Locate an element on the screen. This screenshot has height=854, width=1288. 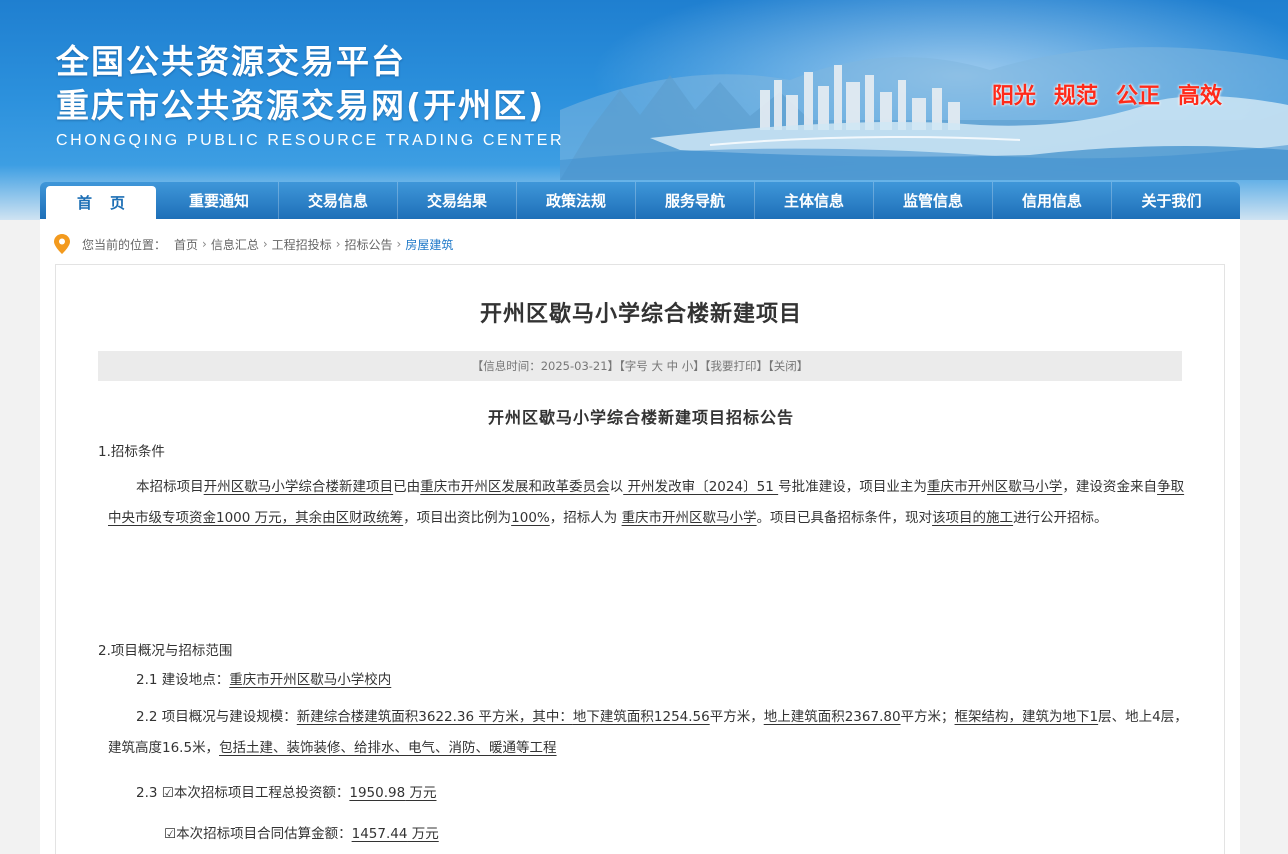
font-size-small: 小 is located at coordinates (688, 366).